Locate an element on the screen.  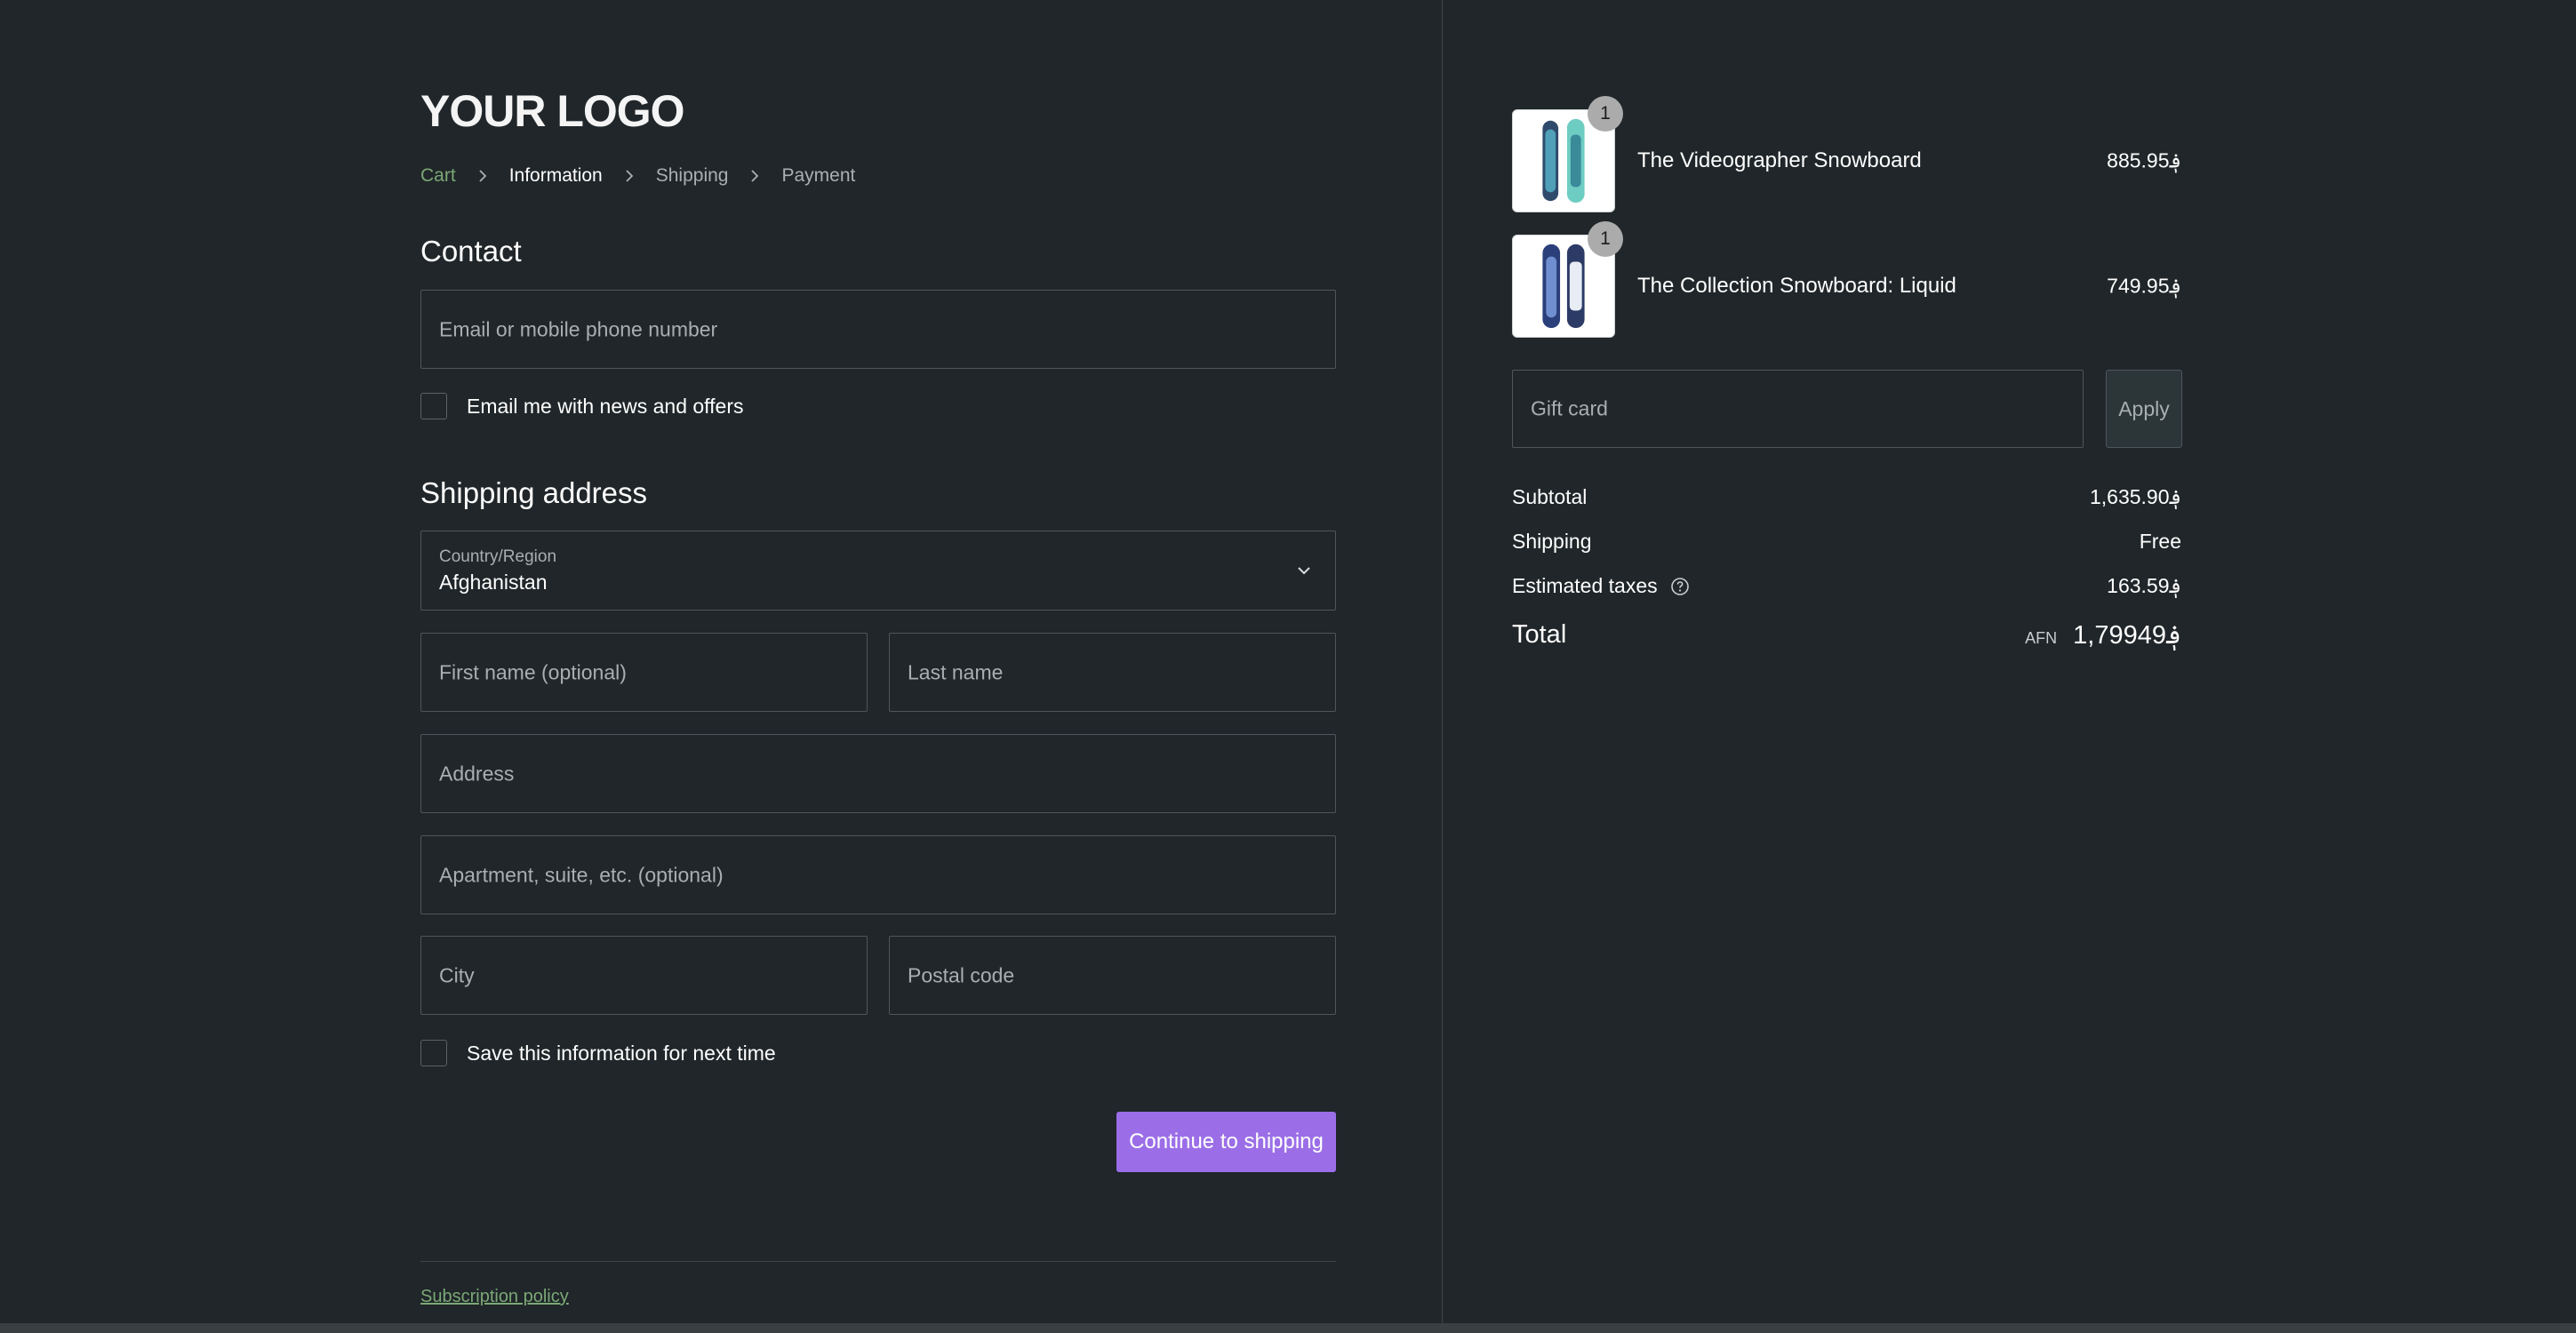
window-bottom-edge is located at coordinates (1288, 1328).